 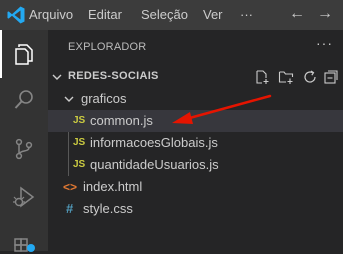 I want to click on css-file-icon: #, so click(x=70, y=208).